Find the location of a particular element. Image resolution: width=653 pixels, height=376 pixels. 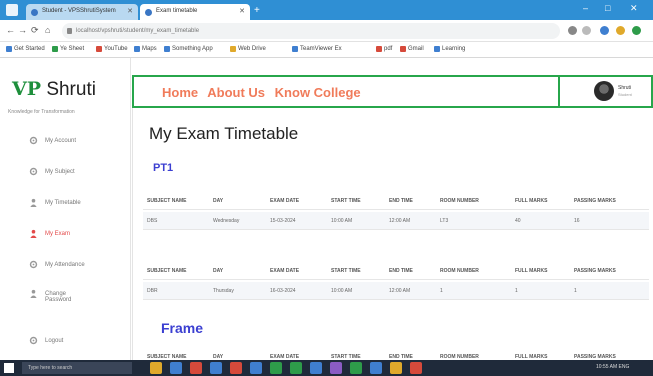

column-header: END TIME is located at coordinates (401, 271).